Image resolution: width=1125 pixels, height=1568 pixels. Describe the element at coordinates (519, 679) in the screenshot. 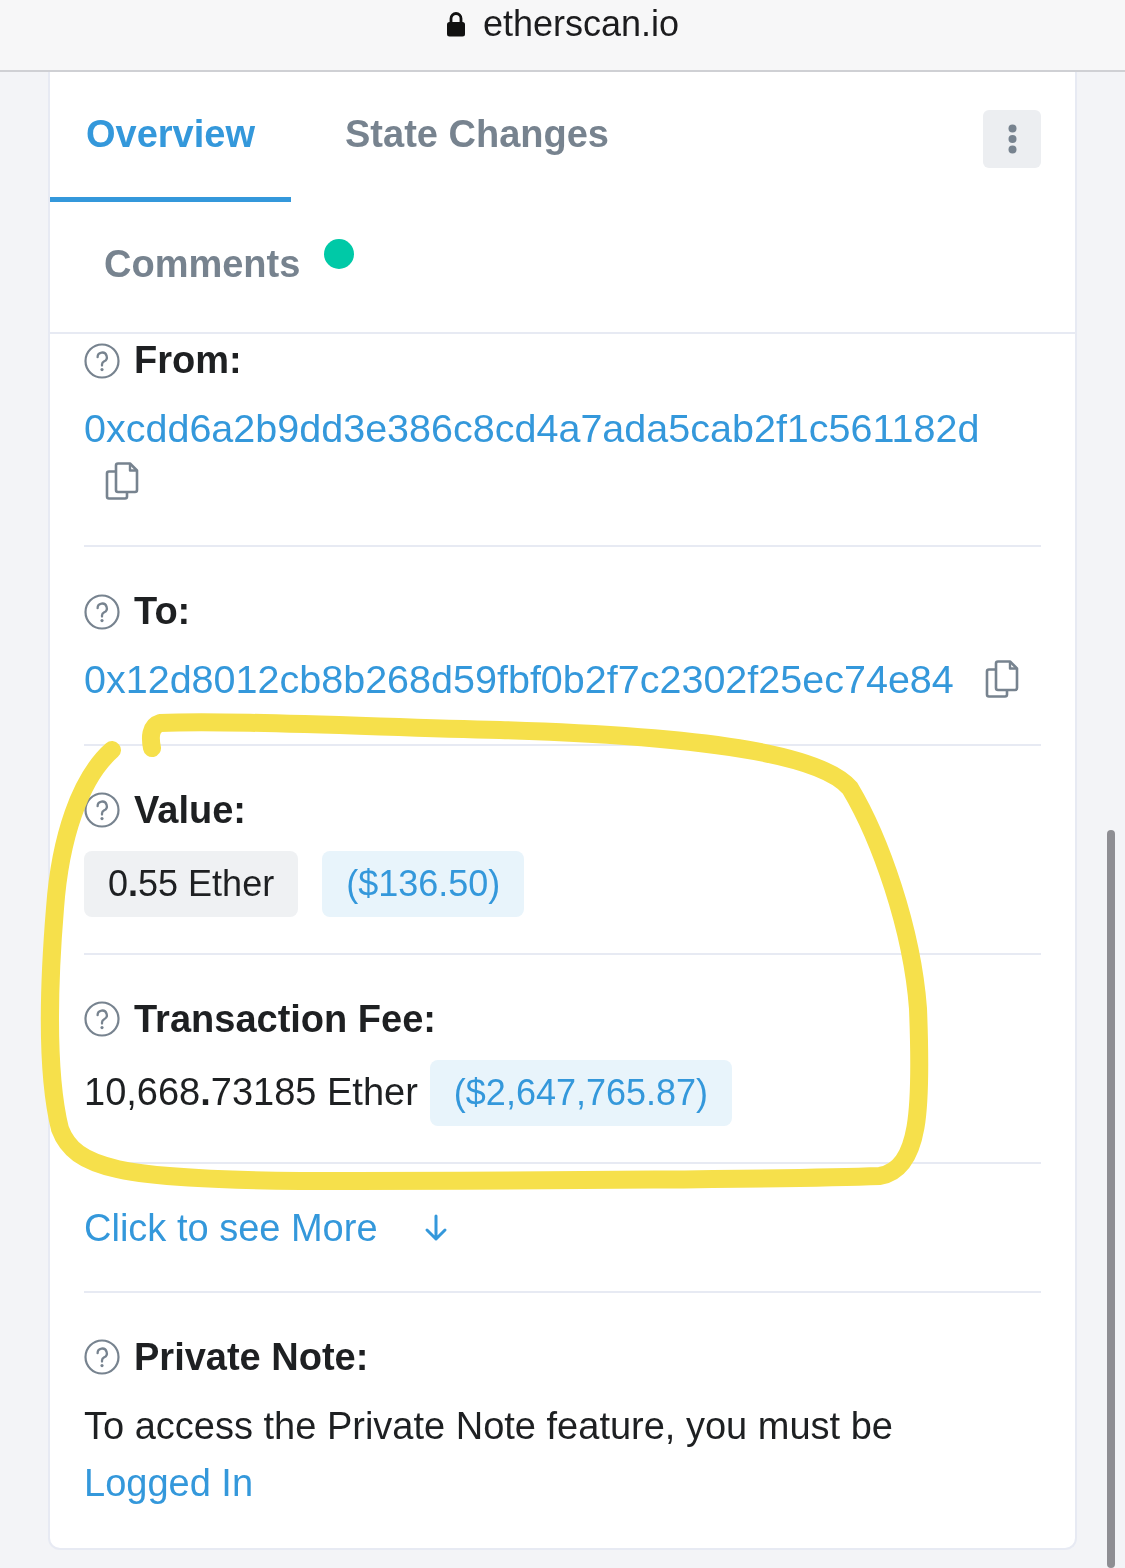

I see `address-link: 0x12d8012cb8b268d59fbf0b2f7c2302f25ec74e84` at that location.